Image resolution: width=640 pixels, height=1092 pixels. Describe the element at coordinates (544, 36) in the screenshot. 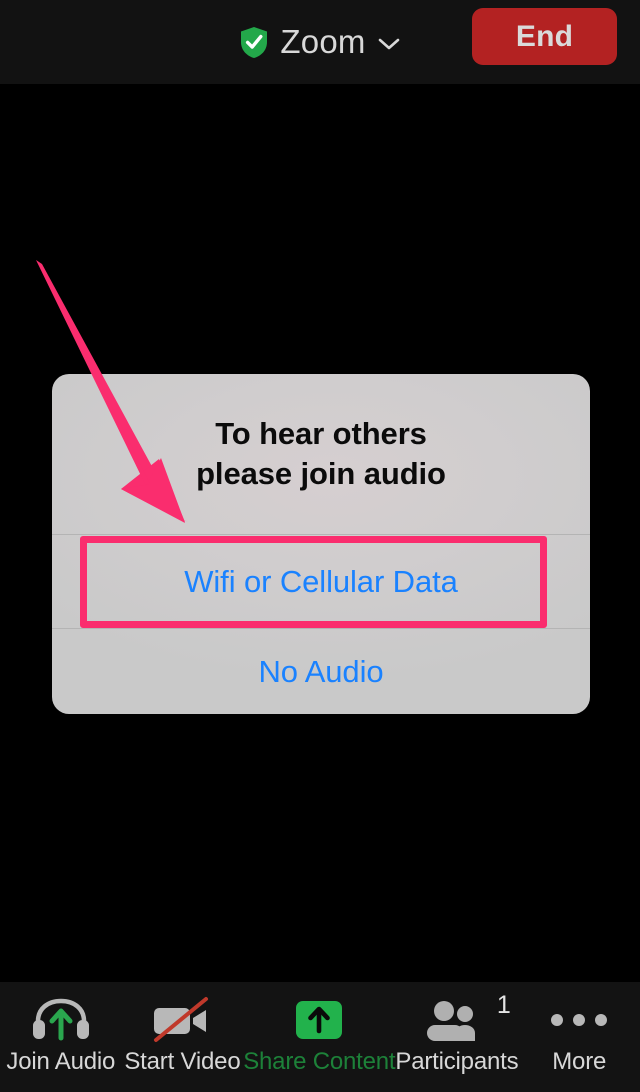

I see `end-meeting-button: End` at that location.